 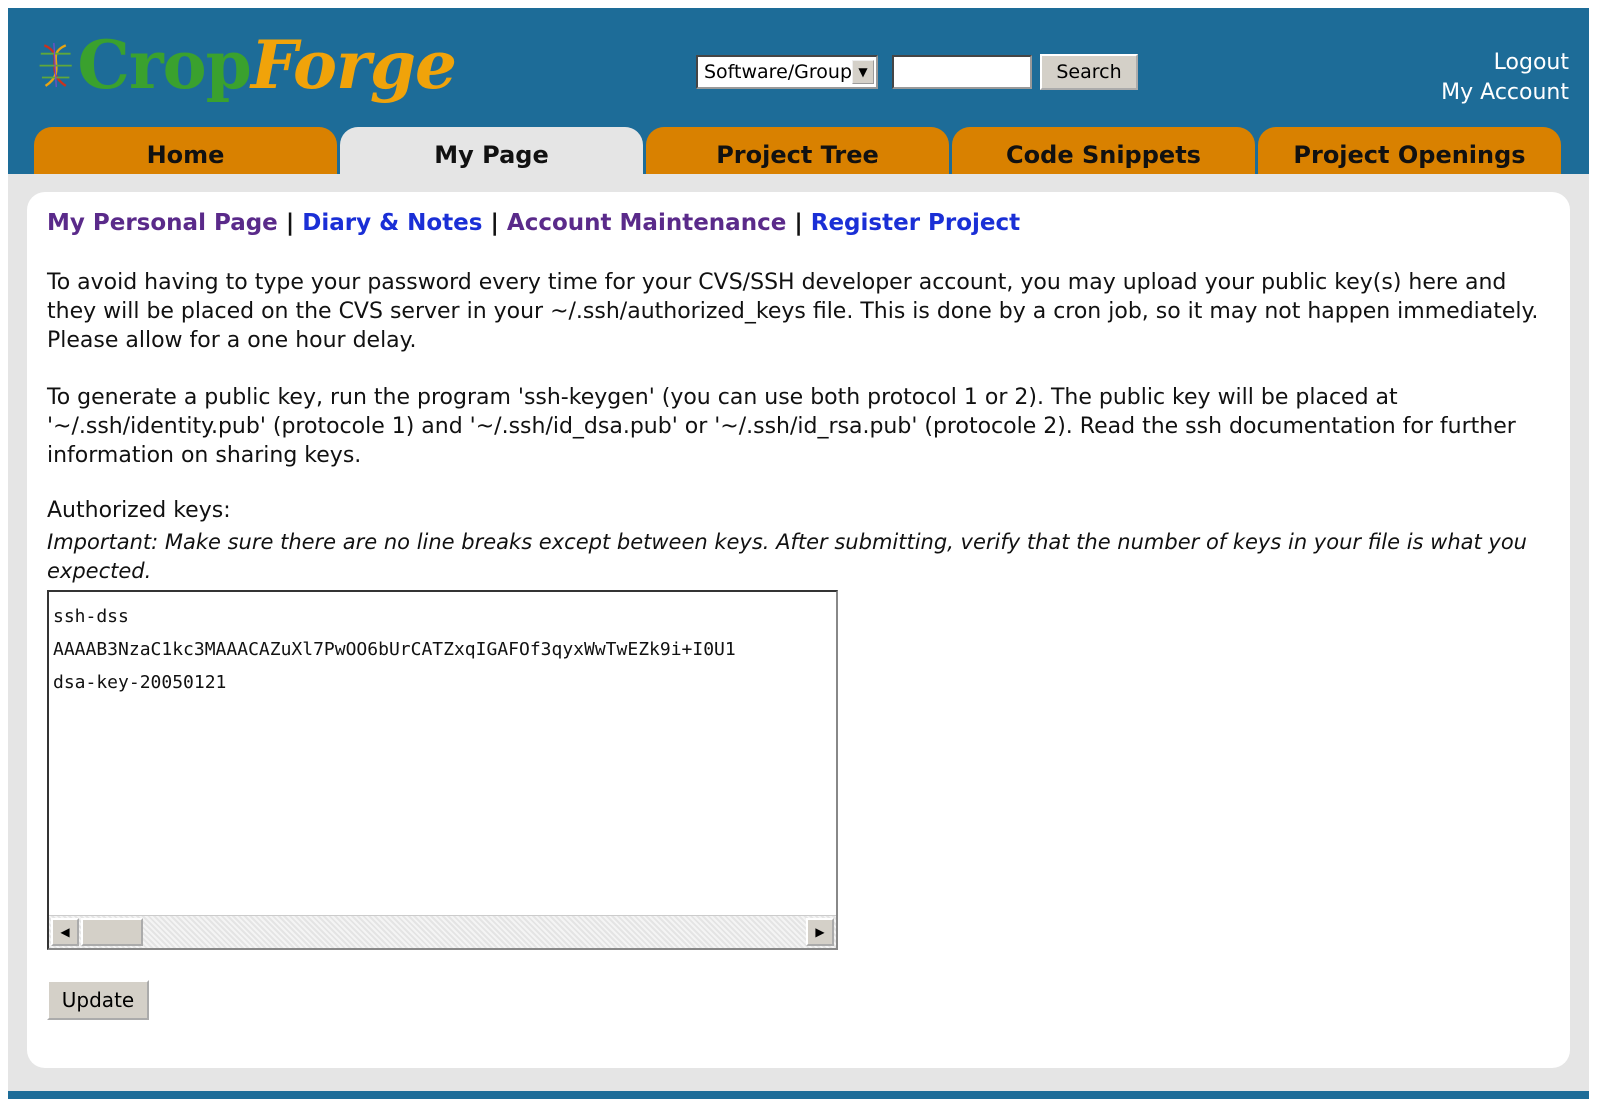 I want to click on search-scope-select: Software/Group ▼, so click(x=787, y=72).